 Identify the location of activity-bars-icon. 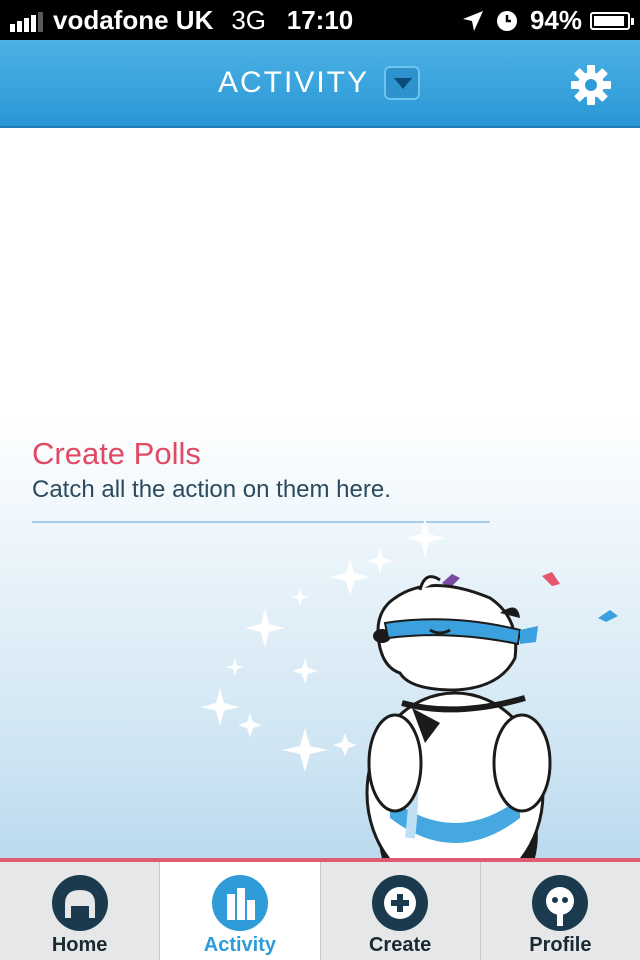
(239, 903).